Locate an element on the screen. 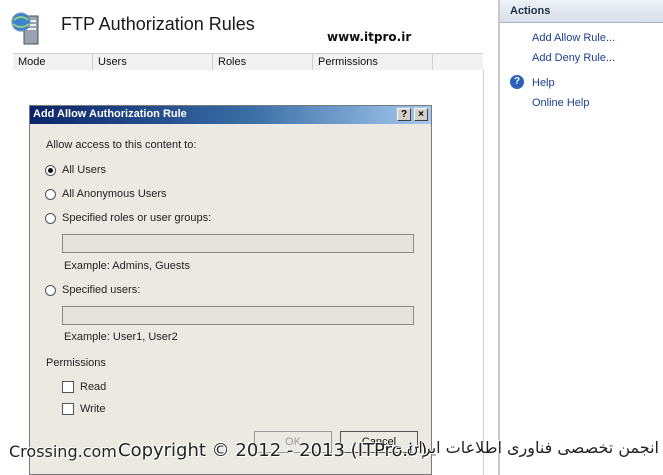 Image resolution: width=663 pixels, height=475 pixels. dialog-close-button: × is located at coordinates (421, 114).